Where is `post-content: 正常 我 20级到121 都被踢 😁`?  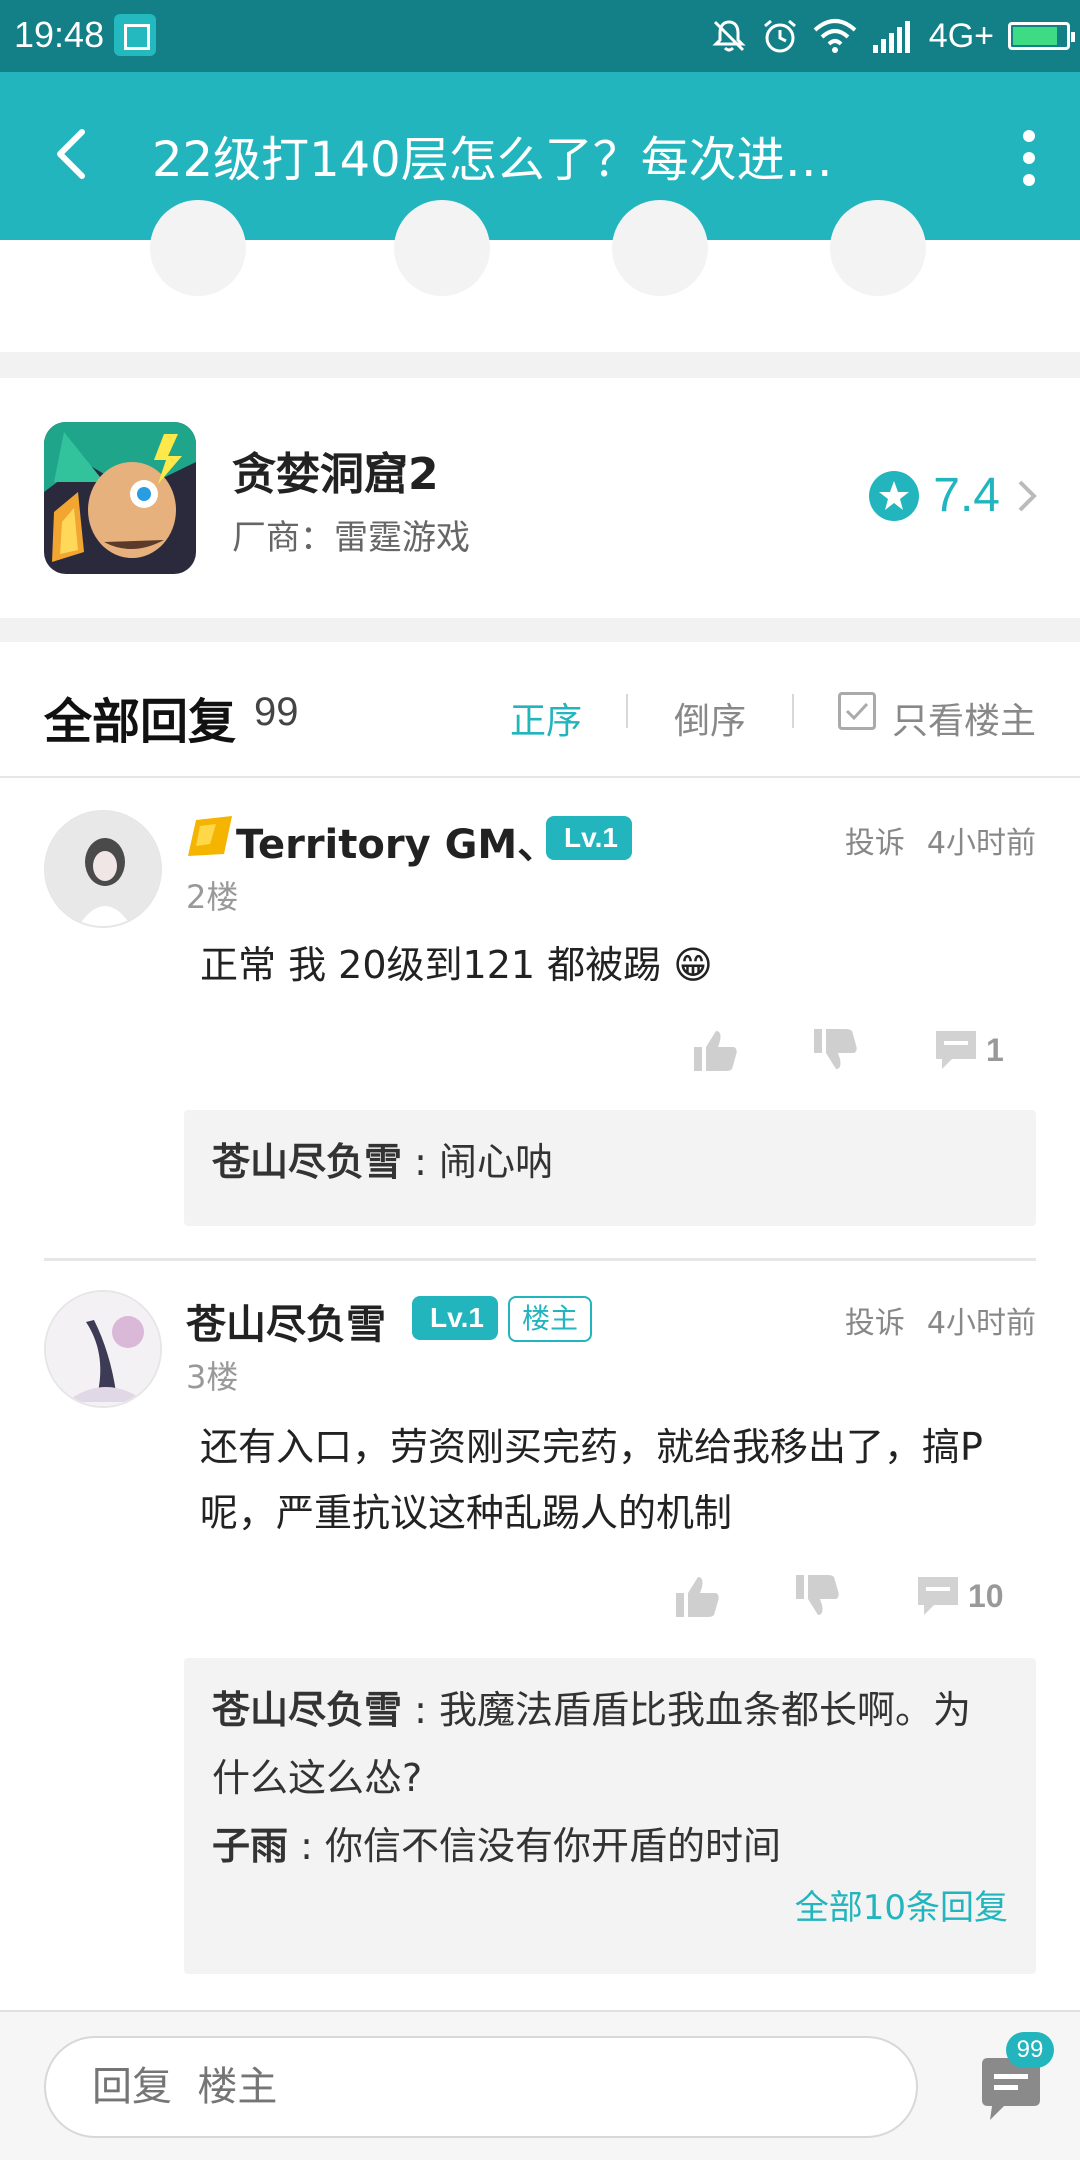
post-content: 正常 我 20级到121 都被踢 😁 is located at coordinates (456, 965).